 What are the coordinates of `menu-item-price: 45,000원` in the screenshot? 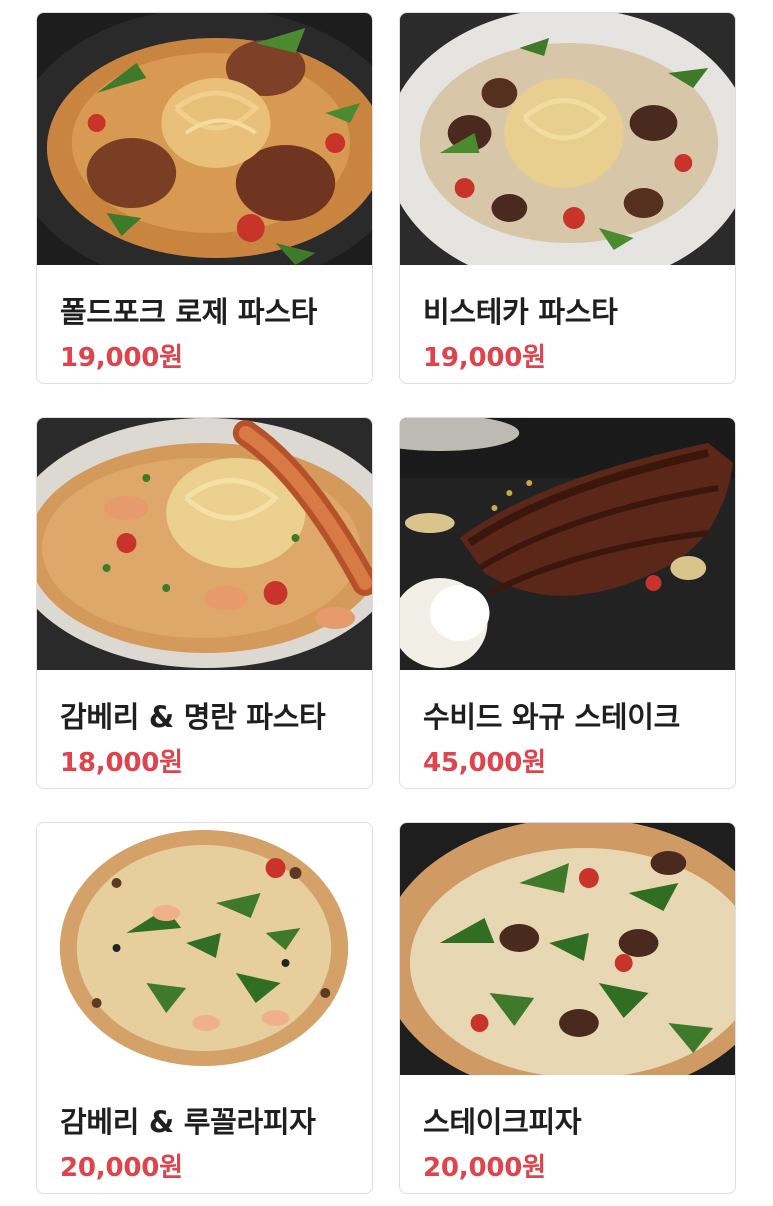 It's located at (484, 763).